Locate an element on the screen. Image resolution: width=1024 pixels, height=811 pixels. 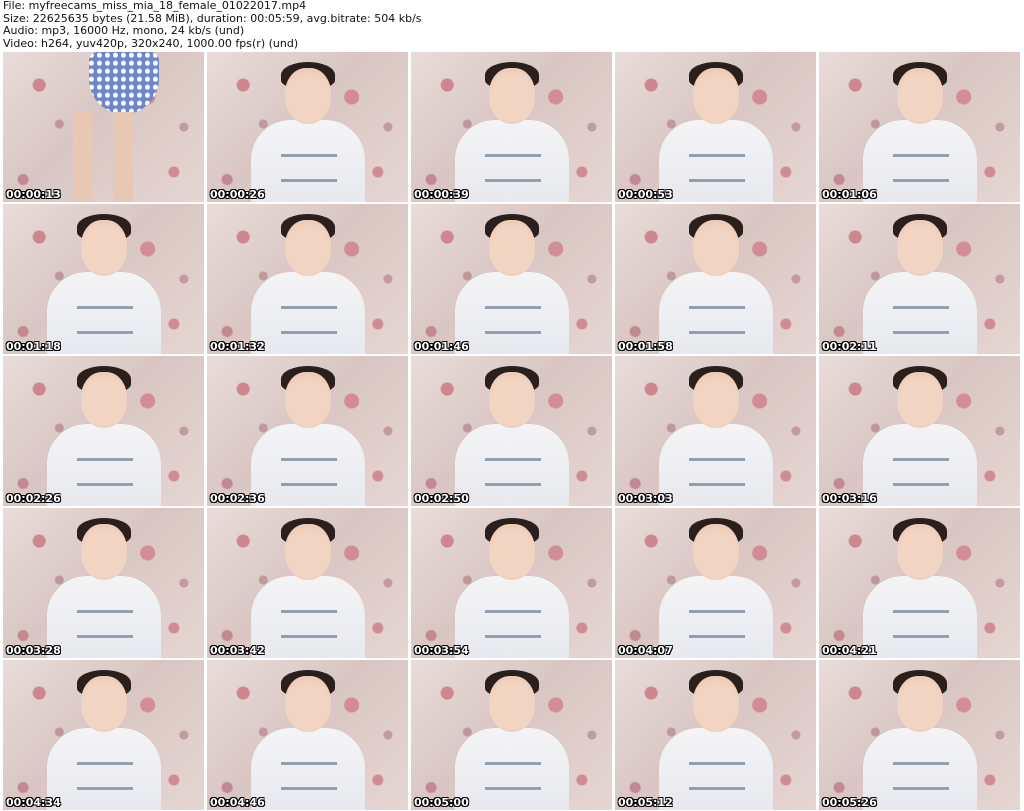
timestamp-label: 00:03:16 is located at coordinates (849, 498).